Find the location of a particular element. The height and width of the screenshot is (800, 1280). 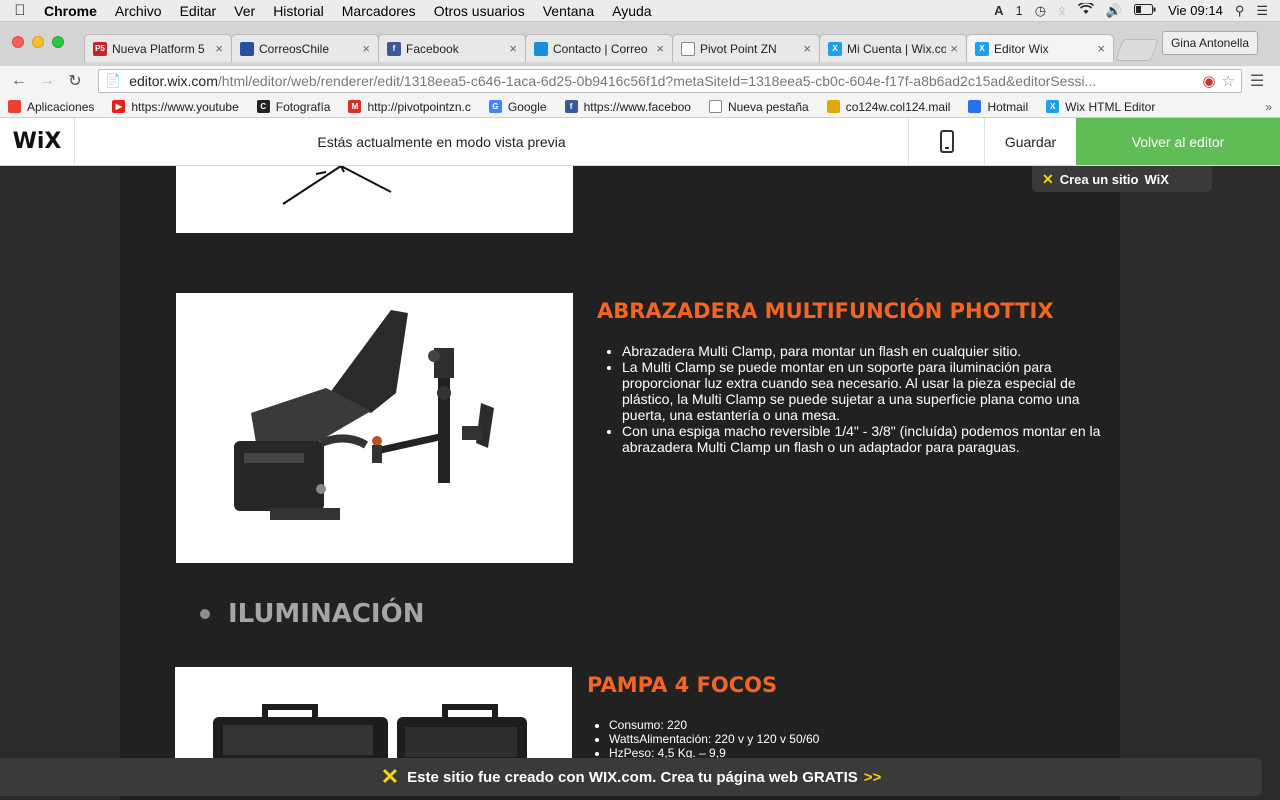

product-image-tripod is located at coordinates (374, 199).